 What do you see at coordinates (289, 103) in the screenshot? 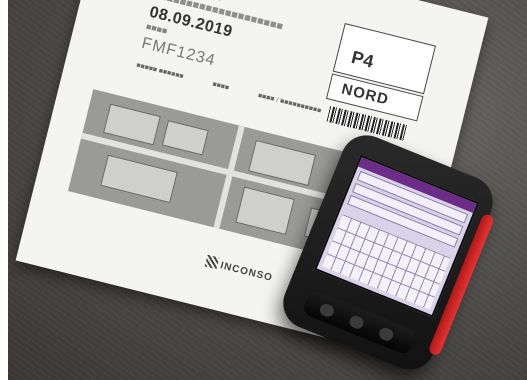
I see `meta-field: ■■■■ / ■■■■■■■■■■` at bounding box center [289, 103].